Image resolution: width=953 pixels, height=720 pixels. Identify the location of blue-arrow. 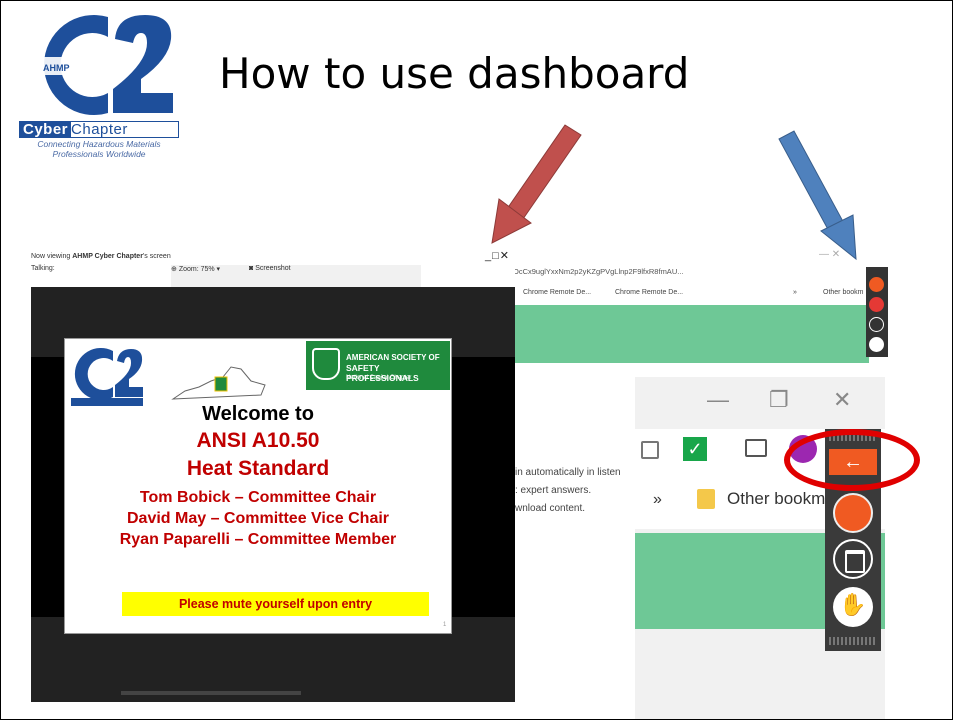
(817, 195).